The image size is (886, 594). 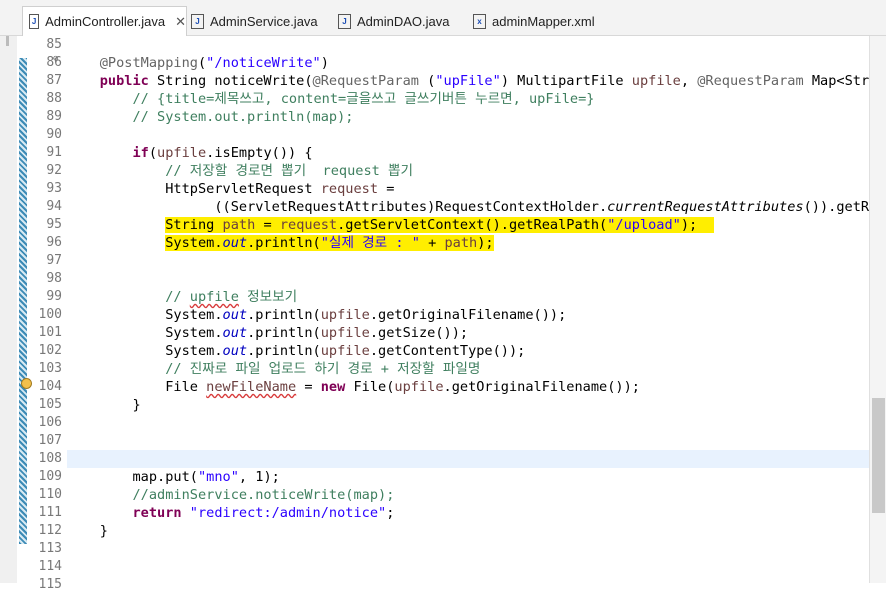 I want to click on code-line: //adminService.noticeWrite(map);, so click(x=263, y=495).